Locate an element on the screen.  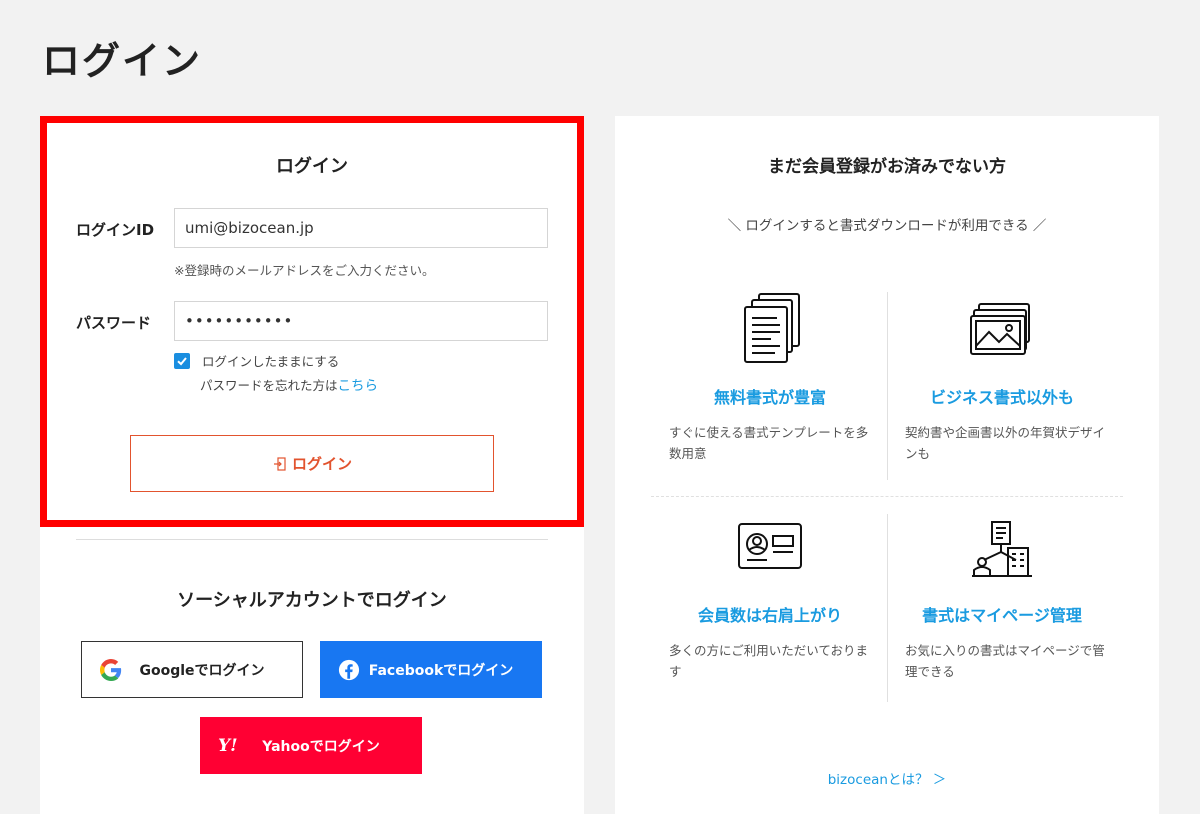
facebook-login-label: Facebookでログイン is located at coordinates (441, 670).